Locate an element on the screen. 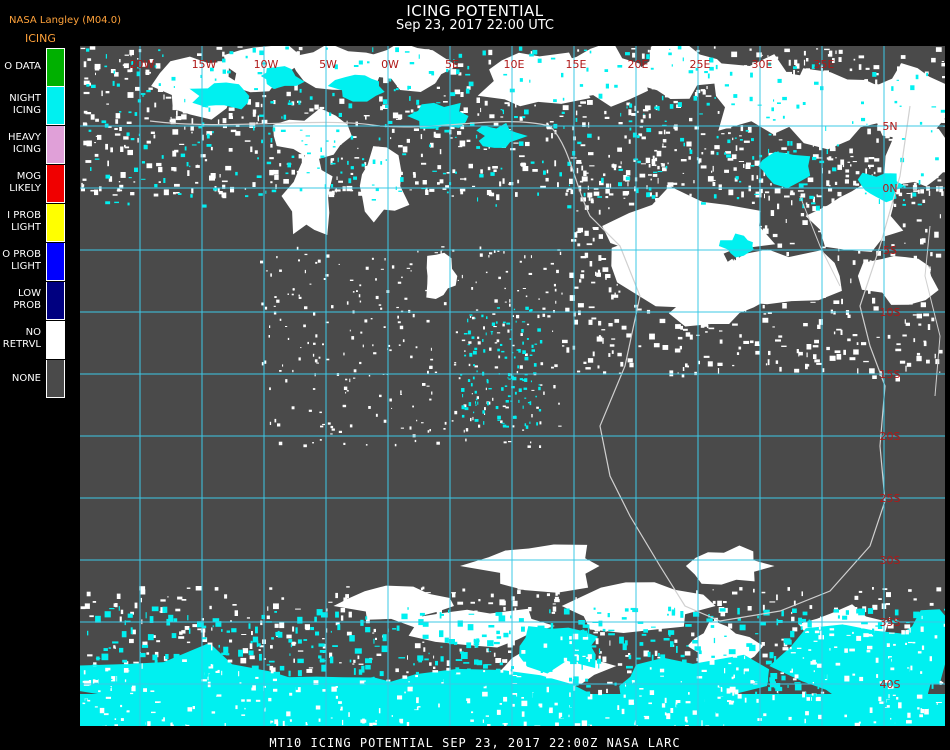 Image resolution: width=950 pixels, height=750 pixels. legend-label: NO RETRVL is located at coordinates (21, 338).